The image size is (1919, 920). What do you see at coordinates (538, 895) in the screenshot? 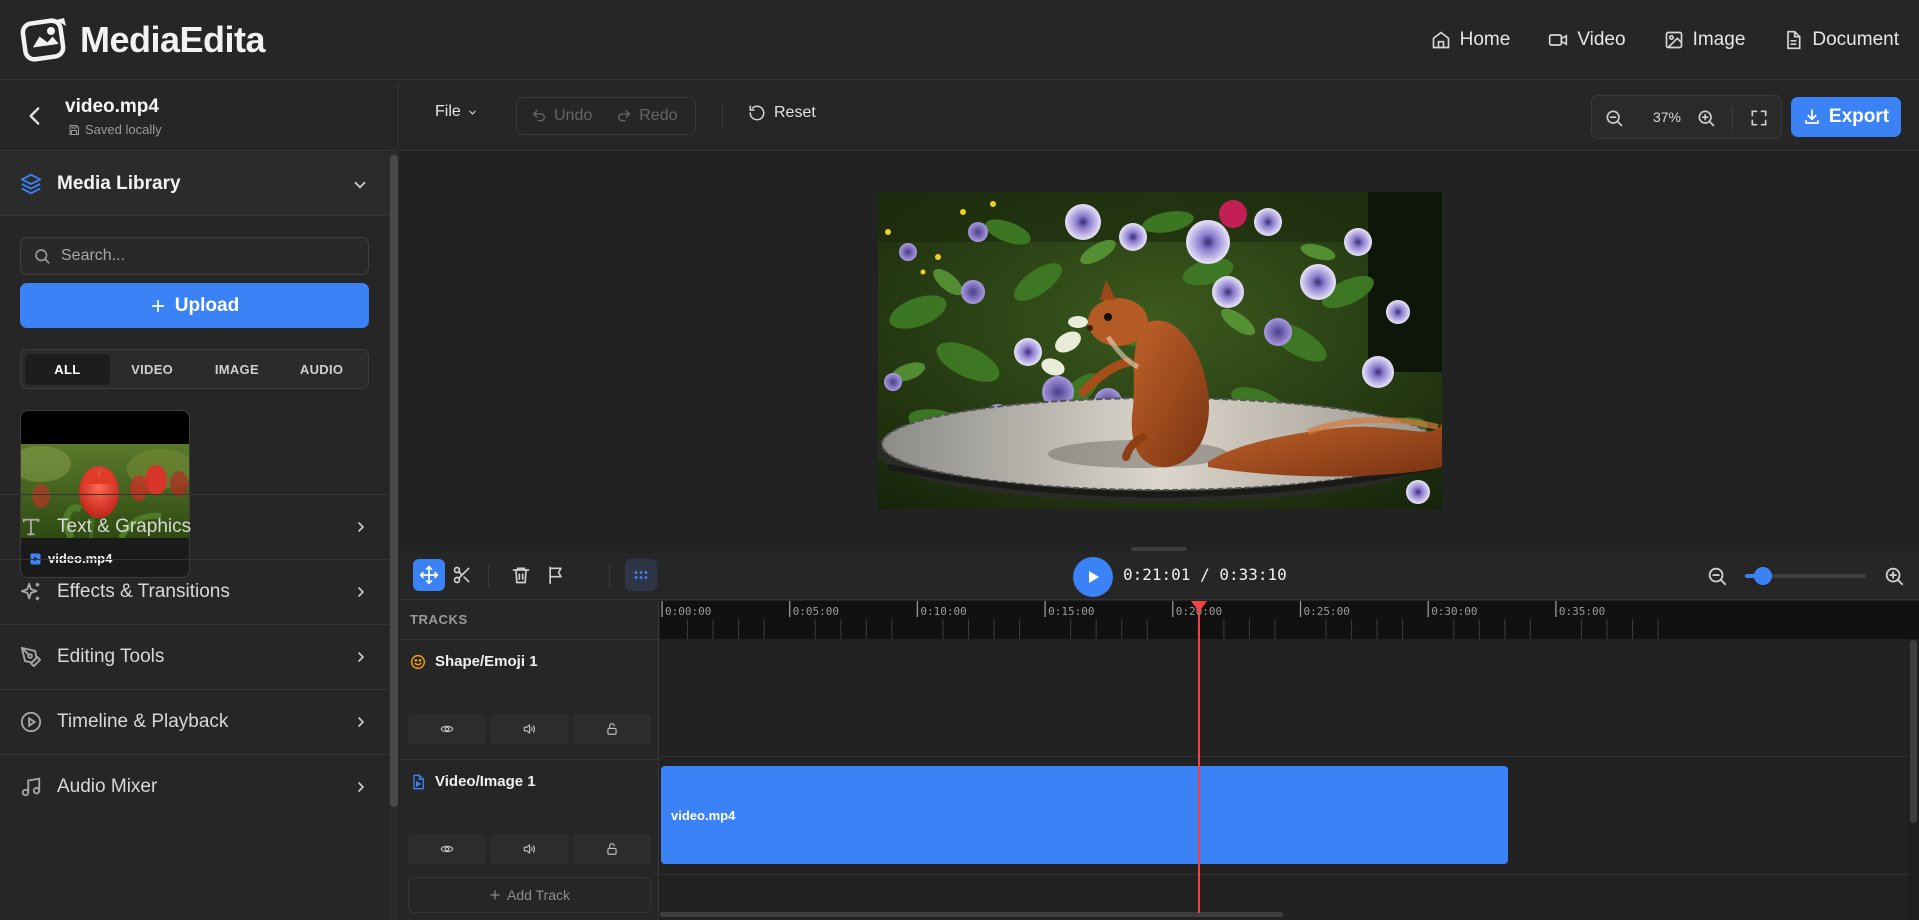
I see `add-track-label: Add Track` at bounding box center [538, 895].